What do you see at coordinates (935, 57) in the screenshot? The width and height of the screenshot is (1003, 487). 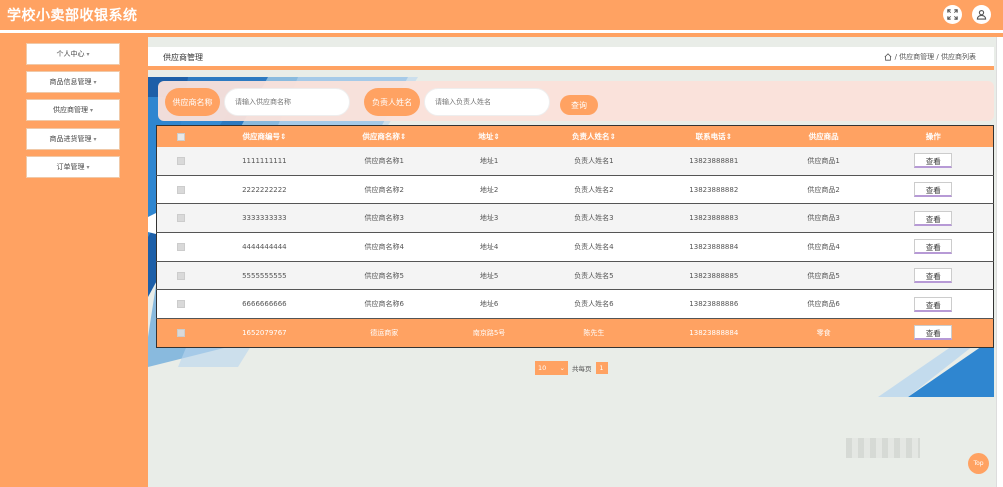 I see `breadcrumb-text: / 供应商管理 / 供应商列表` at bounding box center [935, 57].